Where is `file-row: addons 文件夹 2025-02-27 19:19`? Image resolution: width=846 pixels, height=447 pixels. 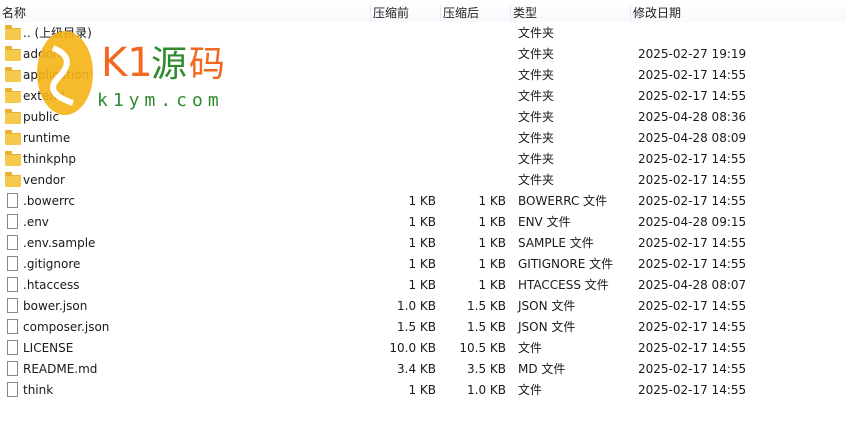
file-row: addons 文件夹 2025-02-27 19:19 is located at coordinates (423, 54).